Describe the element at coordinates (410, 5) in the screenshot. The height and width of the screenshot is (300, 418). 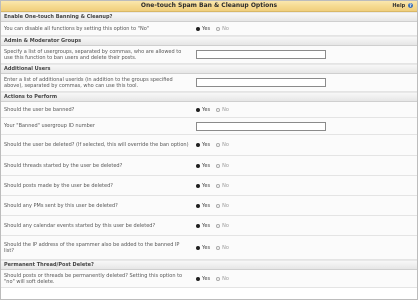
I see `question-icon: ?` at that location.